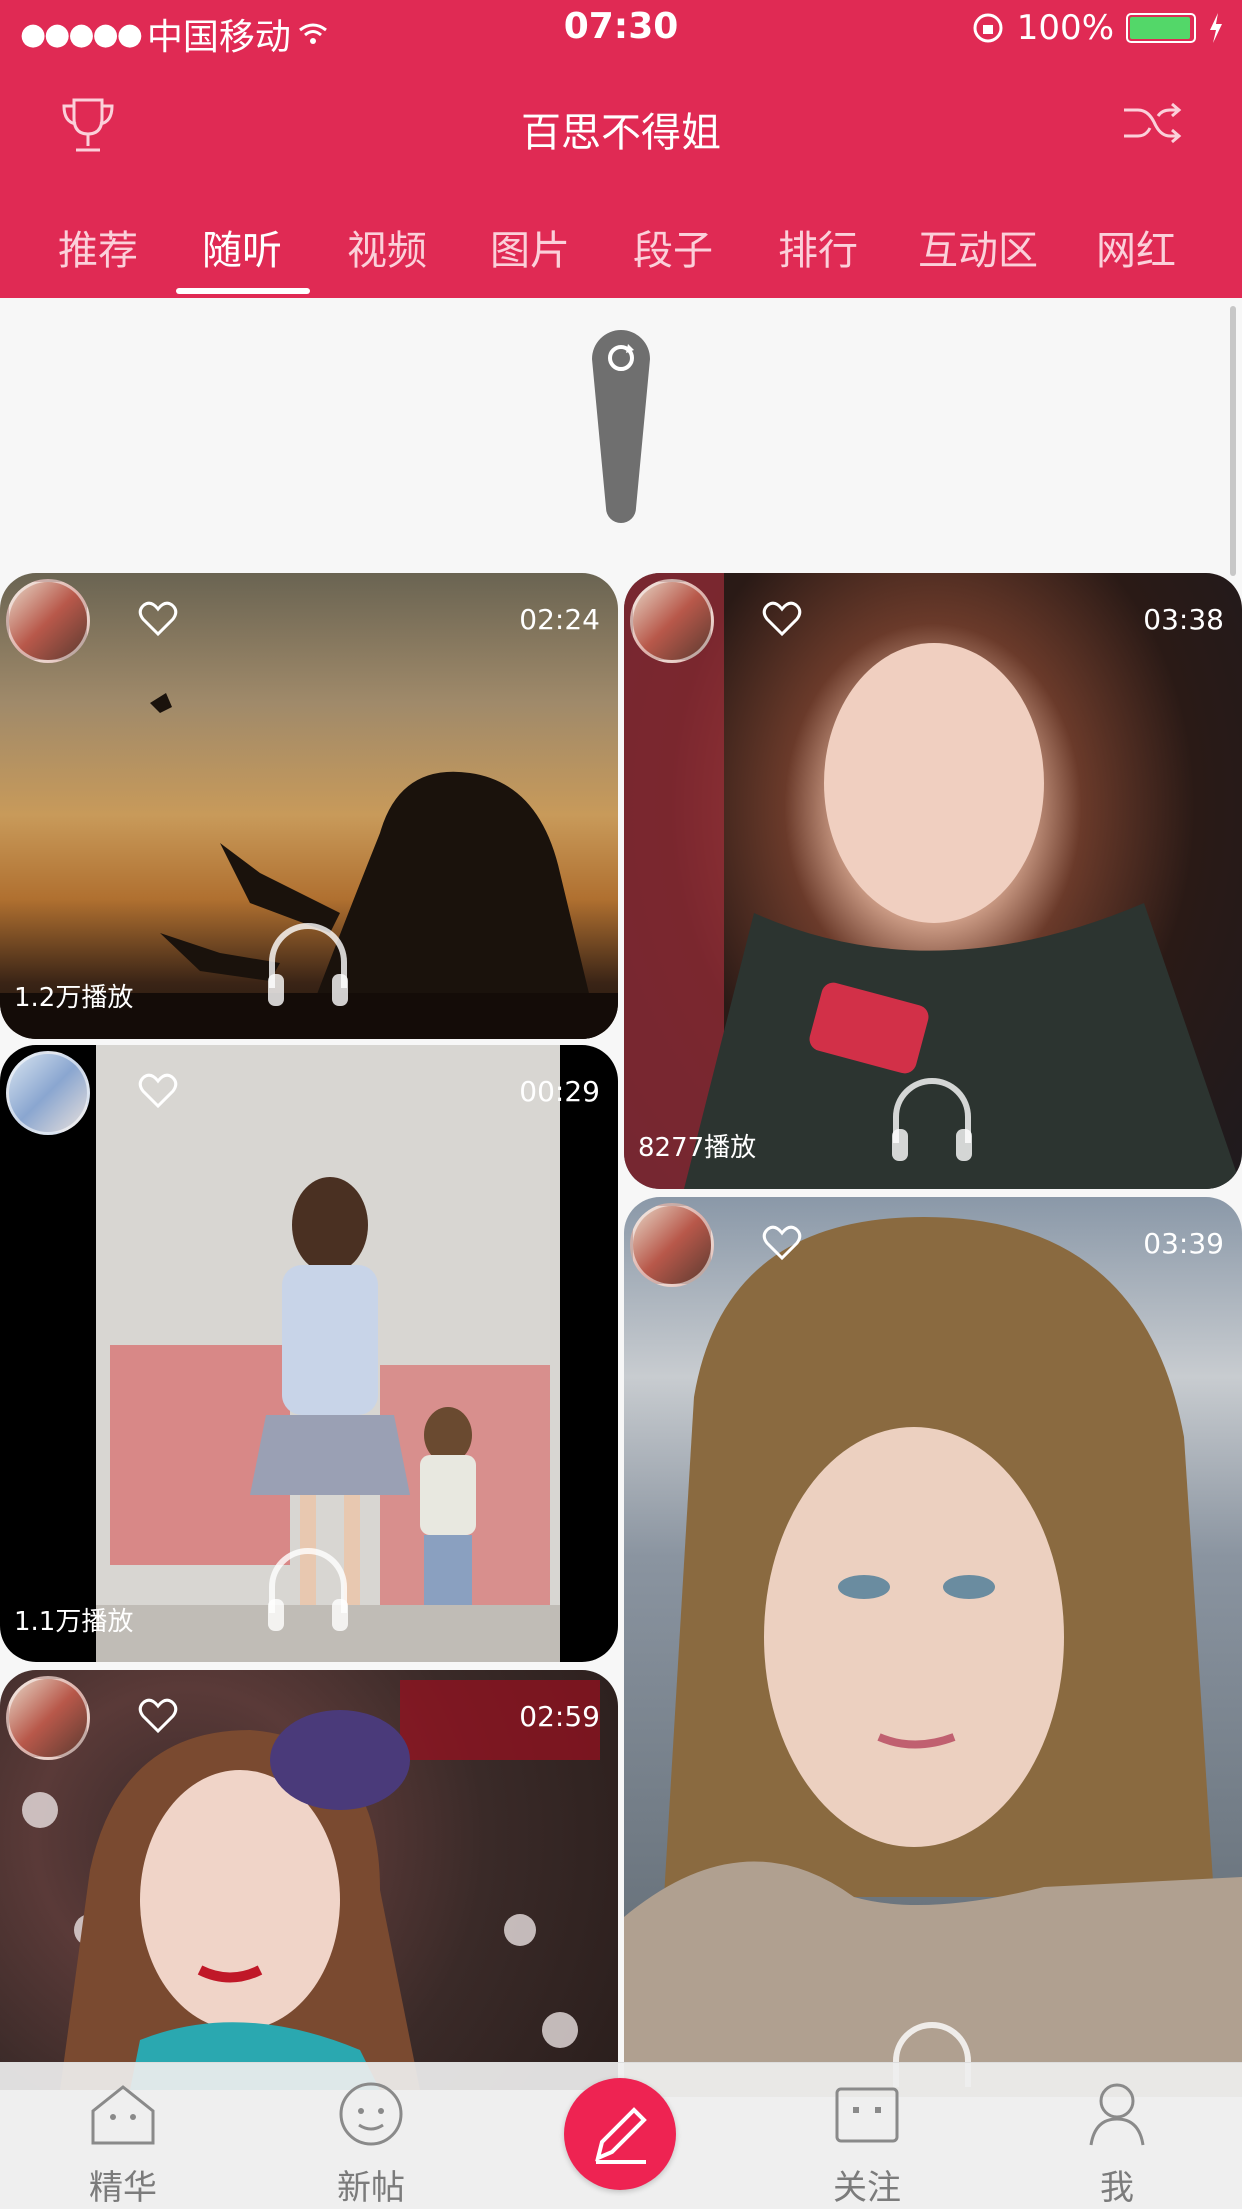 The image size is (1242, 2209). I want to click on tab-label: 精华, so click(123, 2188).